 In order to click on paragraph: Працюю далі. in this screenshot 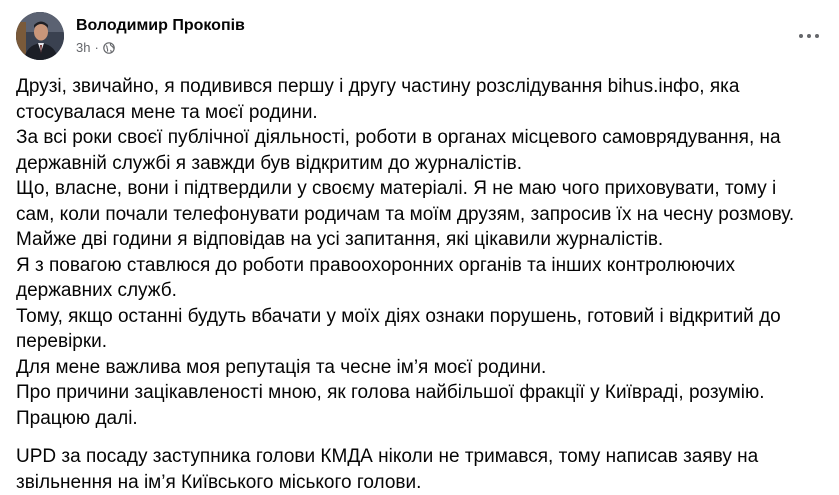, I will do `click(77, 418)`.